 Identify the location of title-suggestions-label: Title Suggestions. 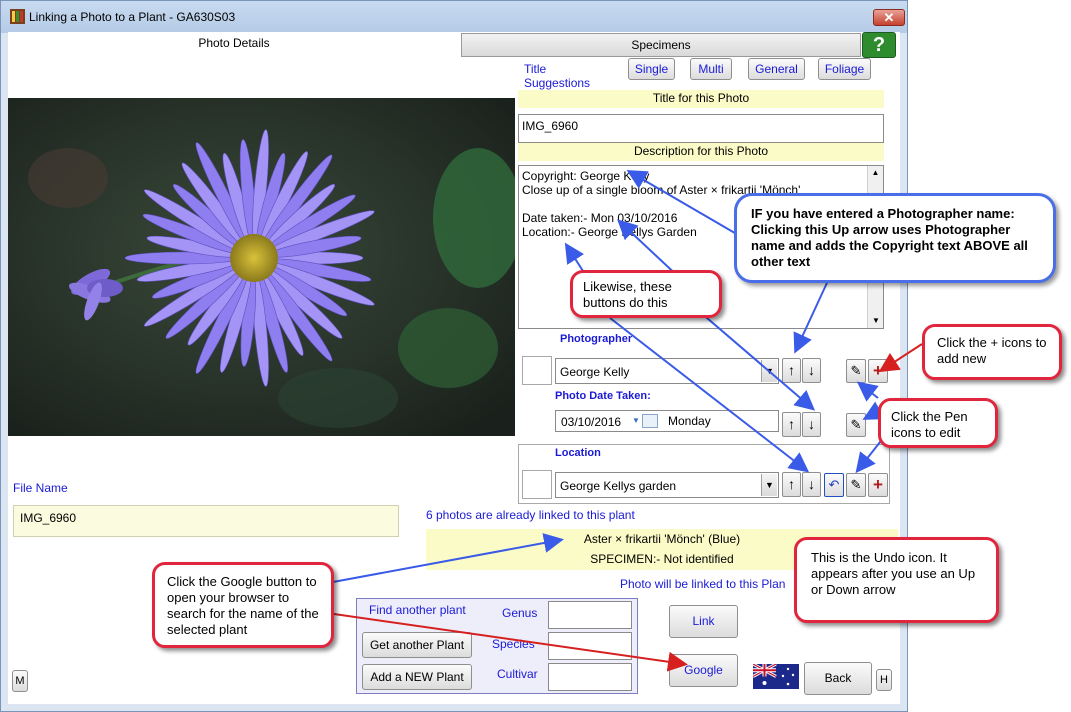
(557, 76).